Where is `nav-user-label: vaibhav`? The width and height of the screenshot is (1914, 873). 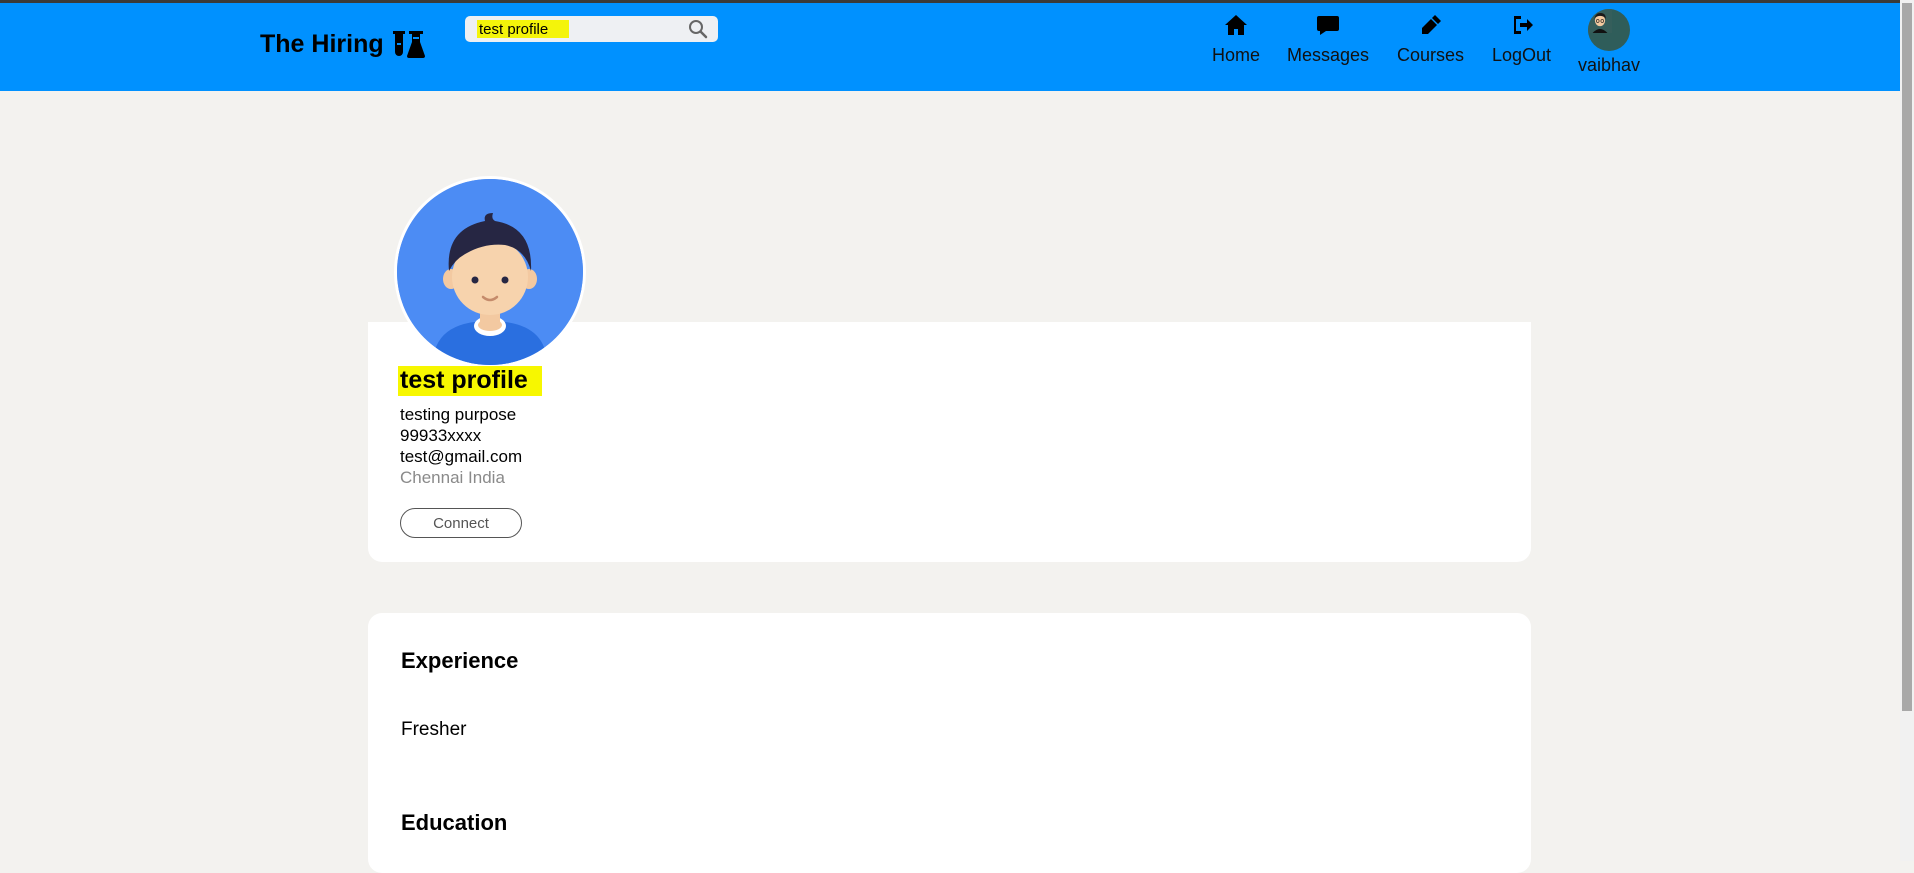 nav-user-label: vaibhav is located at coordinates (1609, 65).